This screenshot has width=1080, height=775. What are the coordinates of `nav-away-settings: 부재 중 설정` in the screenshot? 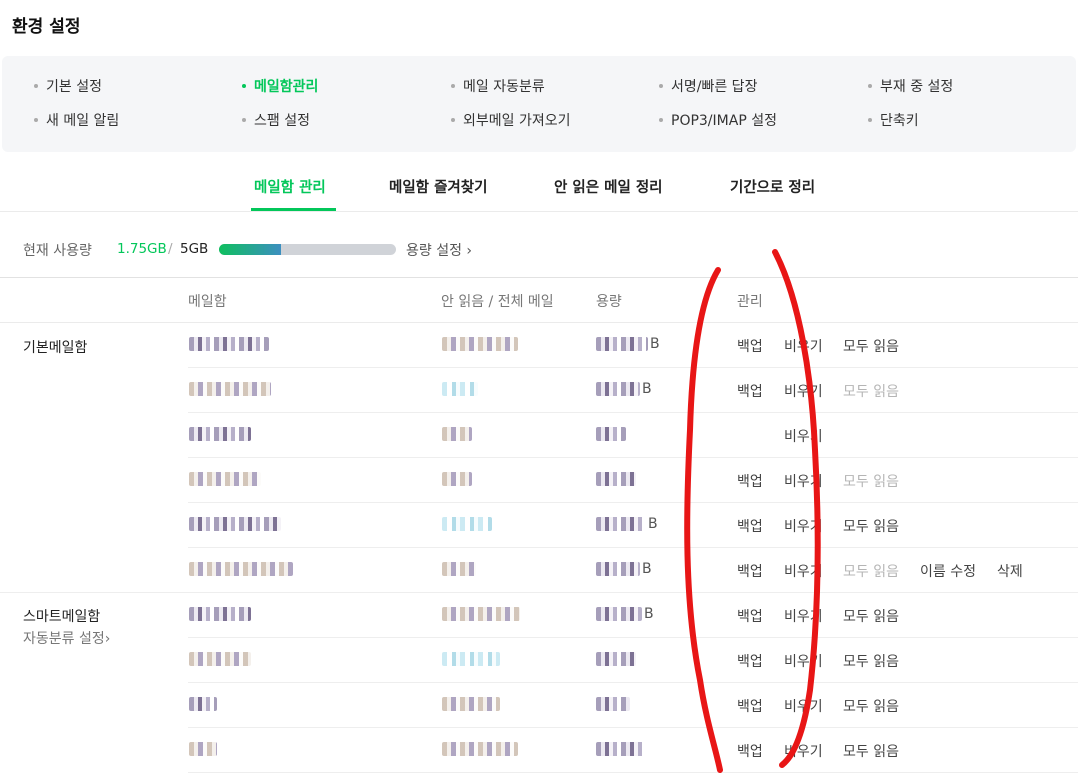 It's located at (910, 86).